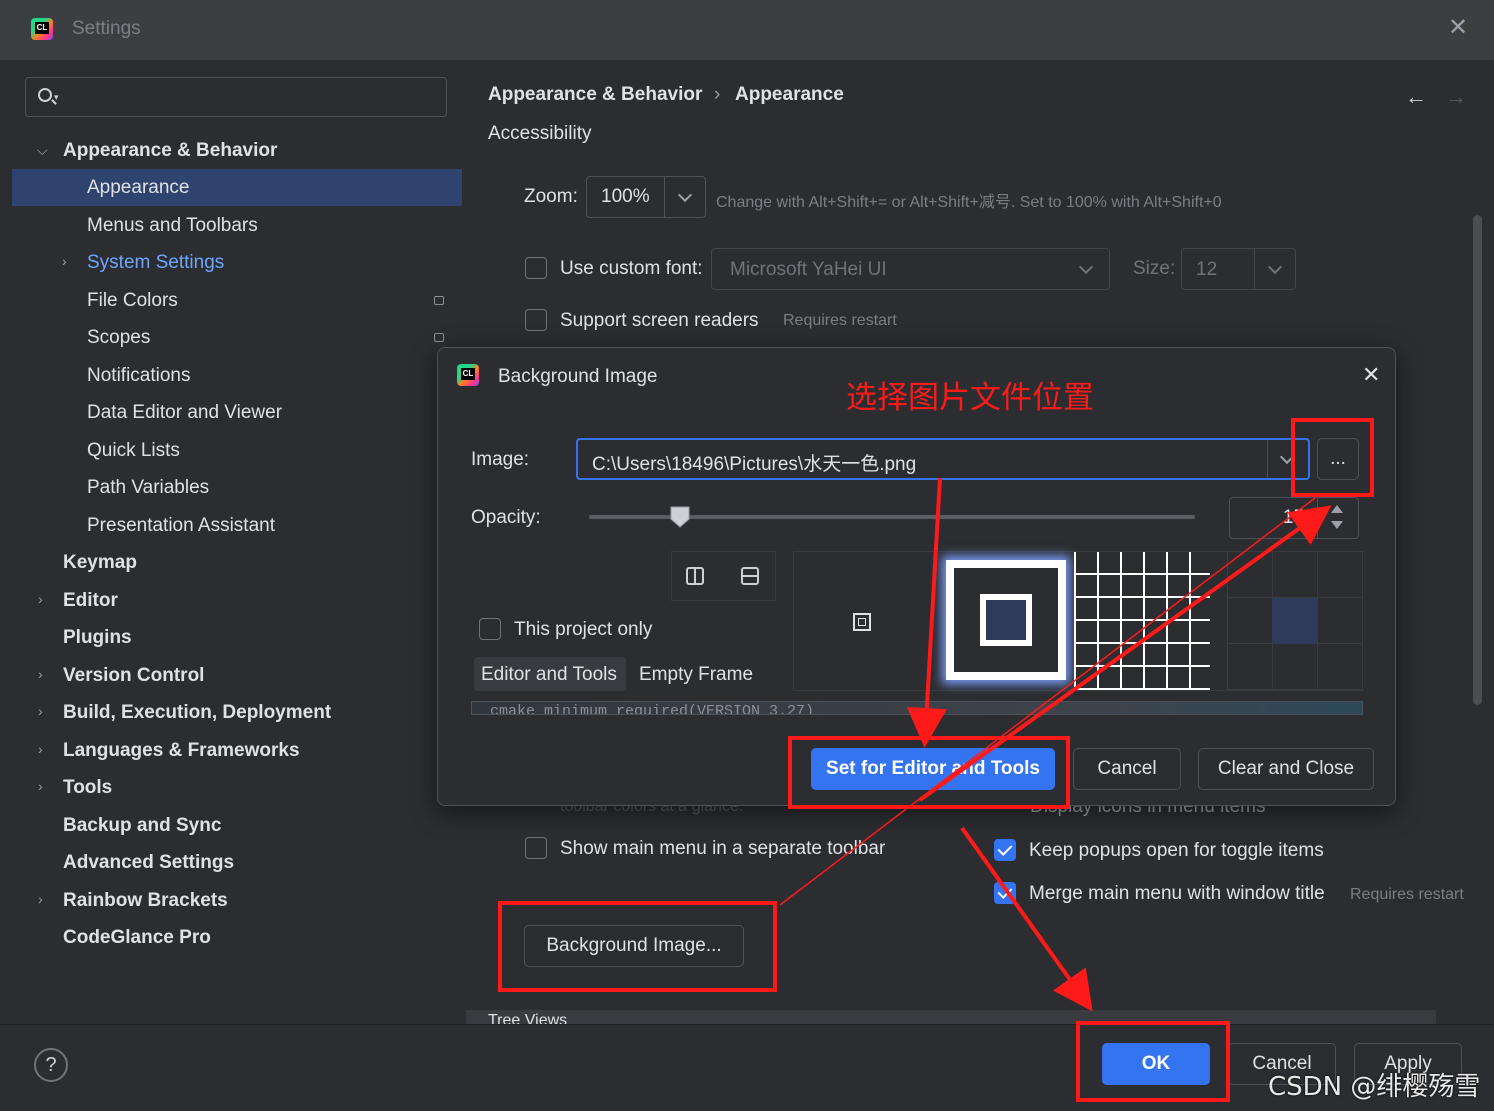 This screenshot has height=1111, width=1494. Describe the element at coordinates (926, 612) in the screenshot. I see `arrow-to-set-button` at that location.